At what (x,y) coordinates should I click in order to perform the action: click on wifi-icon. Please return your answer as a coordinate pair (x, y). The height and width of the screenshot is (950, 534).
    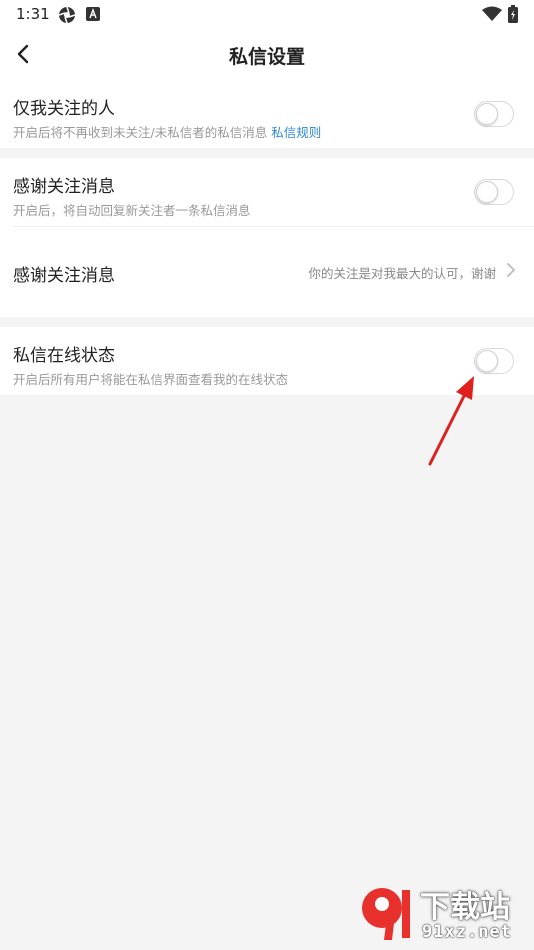
    Looking at the image, I should click on (492, 13).